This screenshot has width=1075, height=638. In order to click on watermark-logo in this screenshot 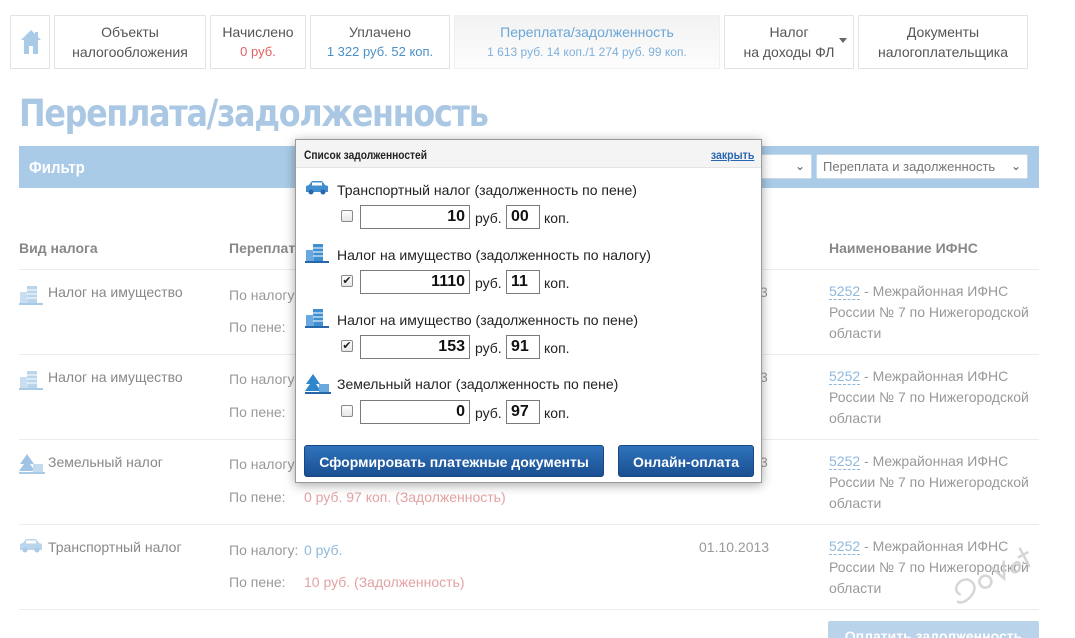, I will do `click(992, 575)`.